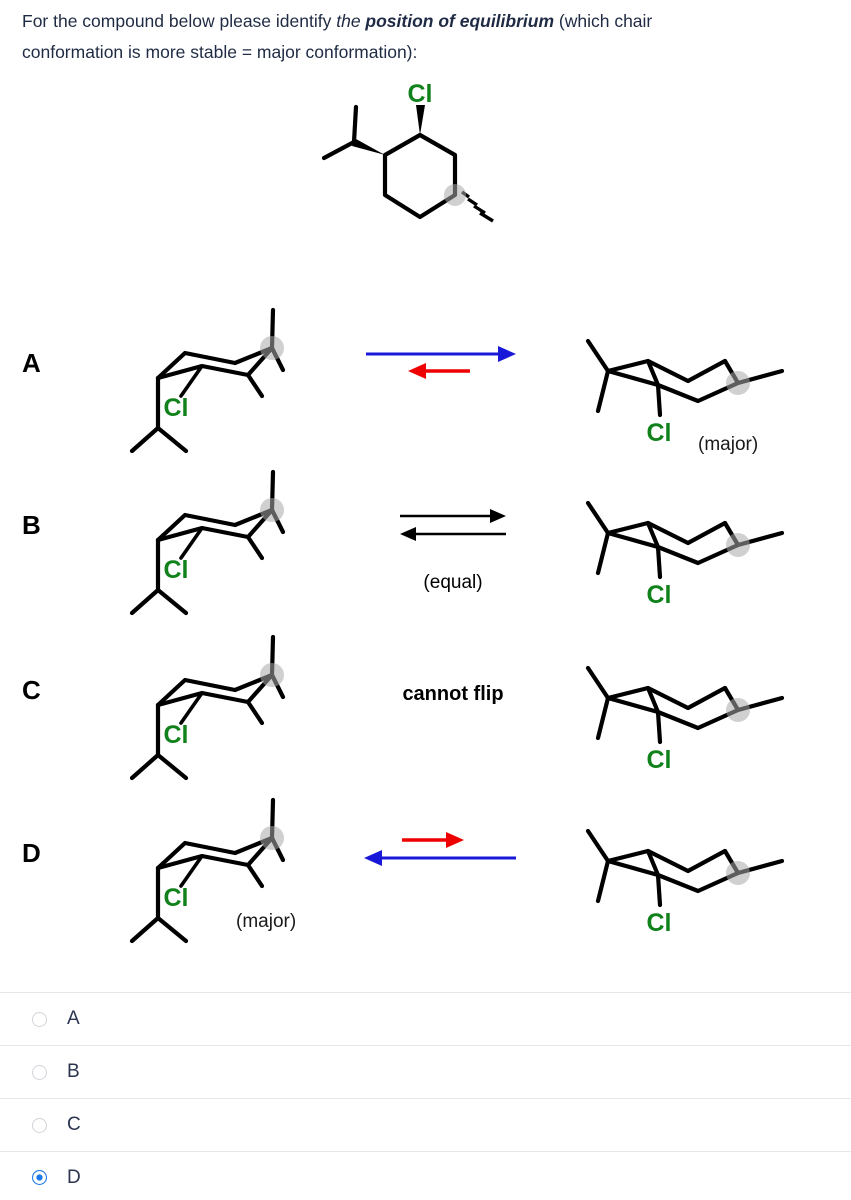 The height and width of the screenshot is (1200, 851). Describe the element at coordinates (353, 132) in the screenshot. I see `isopropyl-wedge-bond` at that location.